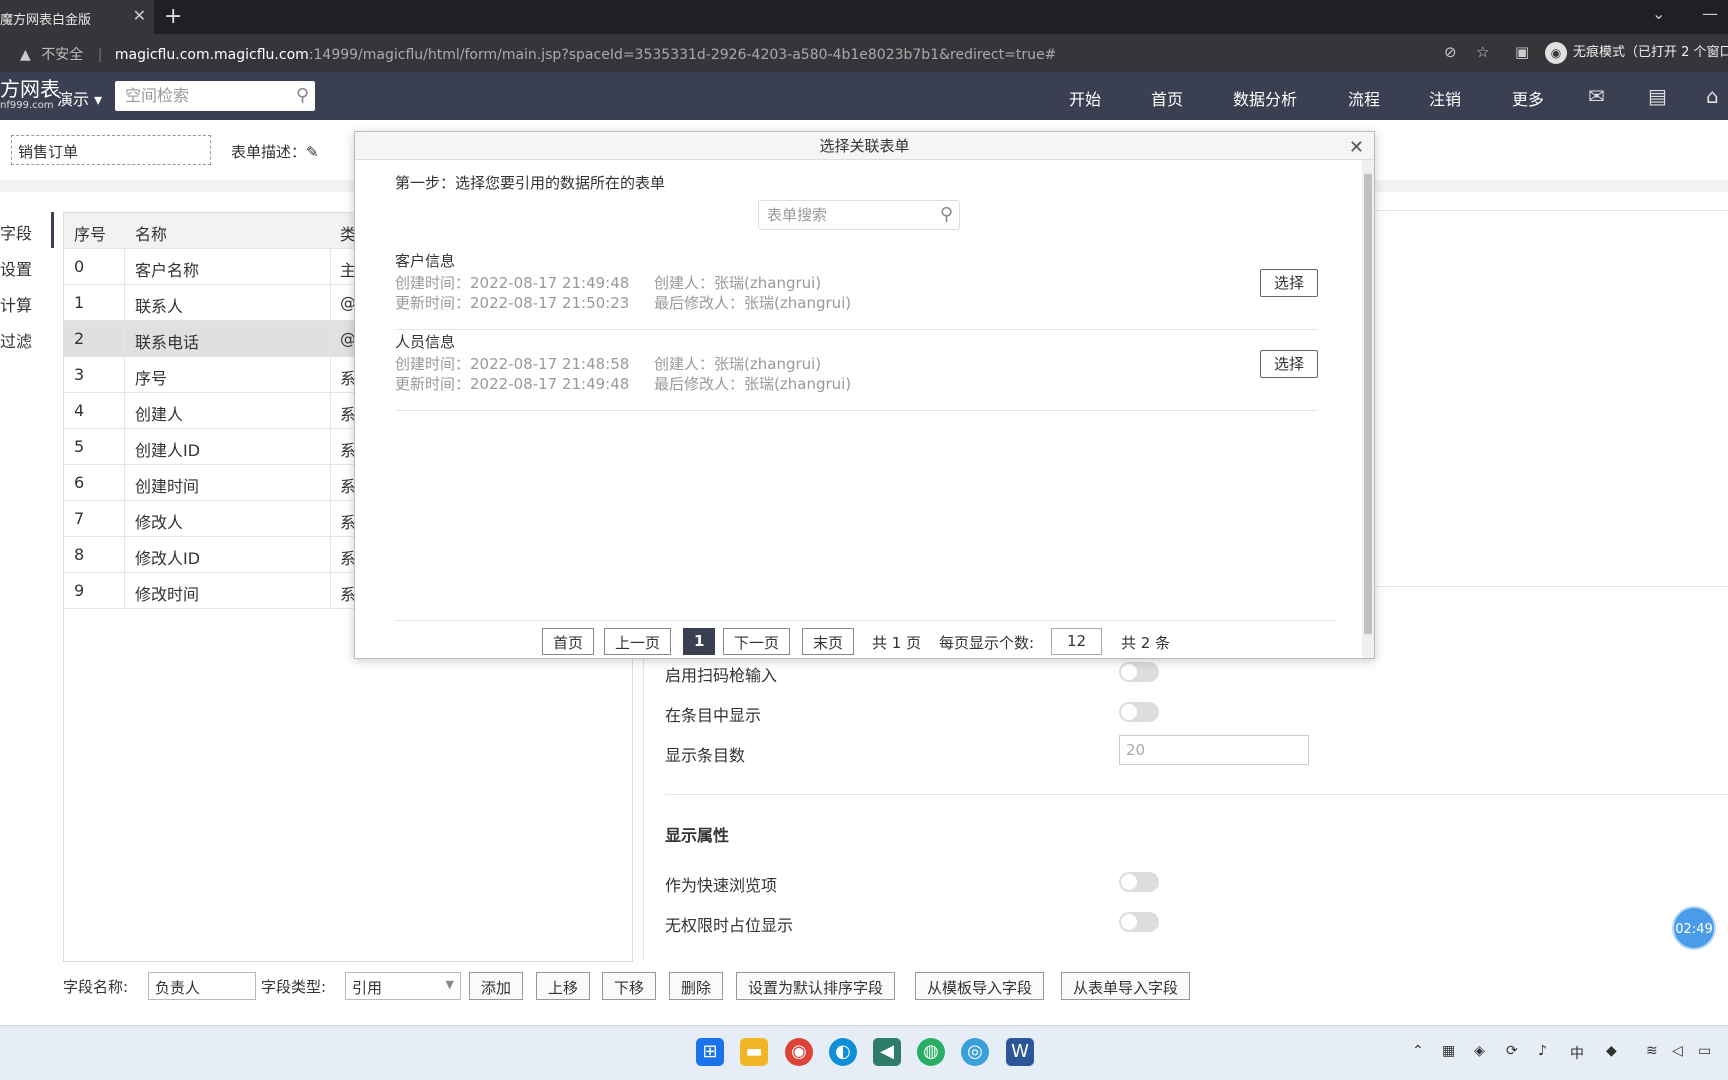 This screenshot has height=1080, width=1728. What do you see at coordinates (1214, 750) in the screenshot?
I see `item-count-input: 20` at bounding box center [1214, 750].